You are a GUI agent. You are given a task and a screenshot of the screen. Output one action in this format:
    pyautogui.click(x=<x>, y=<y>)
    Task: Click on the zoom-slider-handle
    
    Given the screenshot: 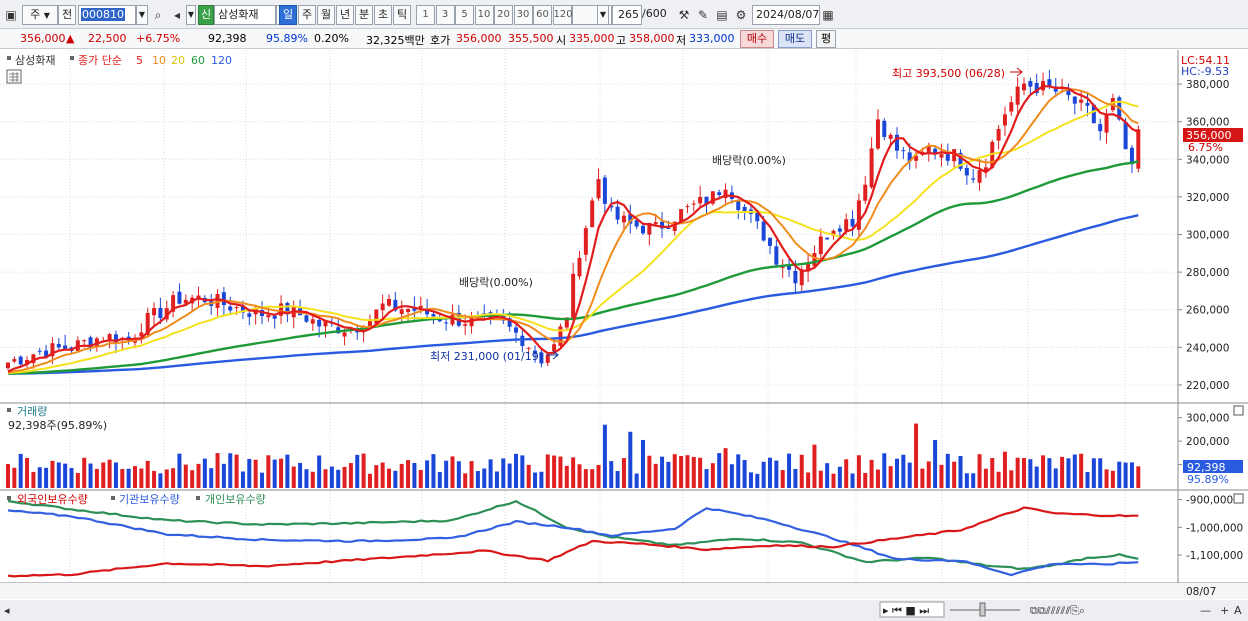 What is the action you would take?
    pyautogui.click(x=982, y=609)
    